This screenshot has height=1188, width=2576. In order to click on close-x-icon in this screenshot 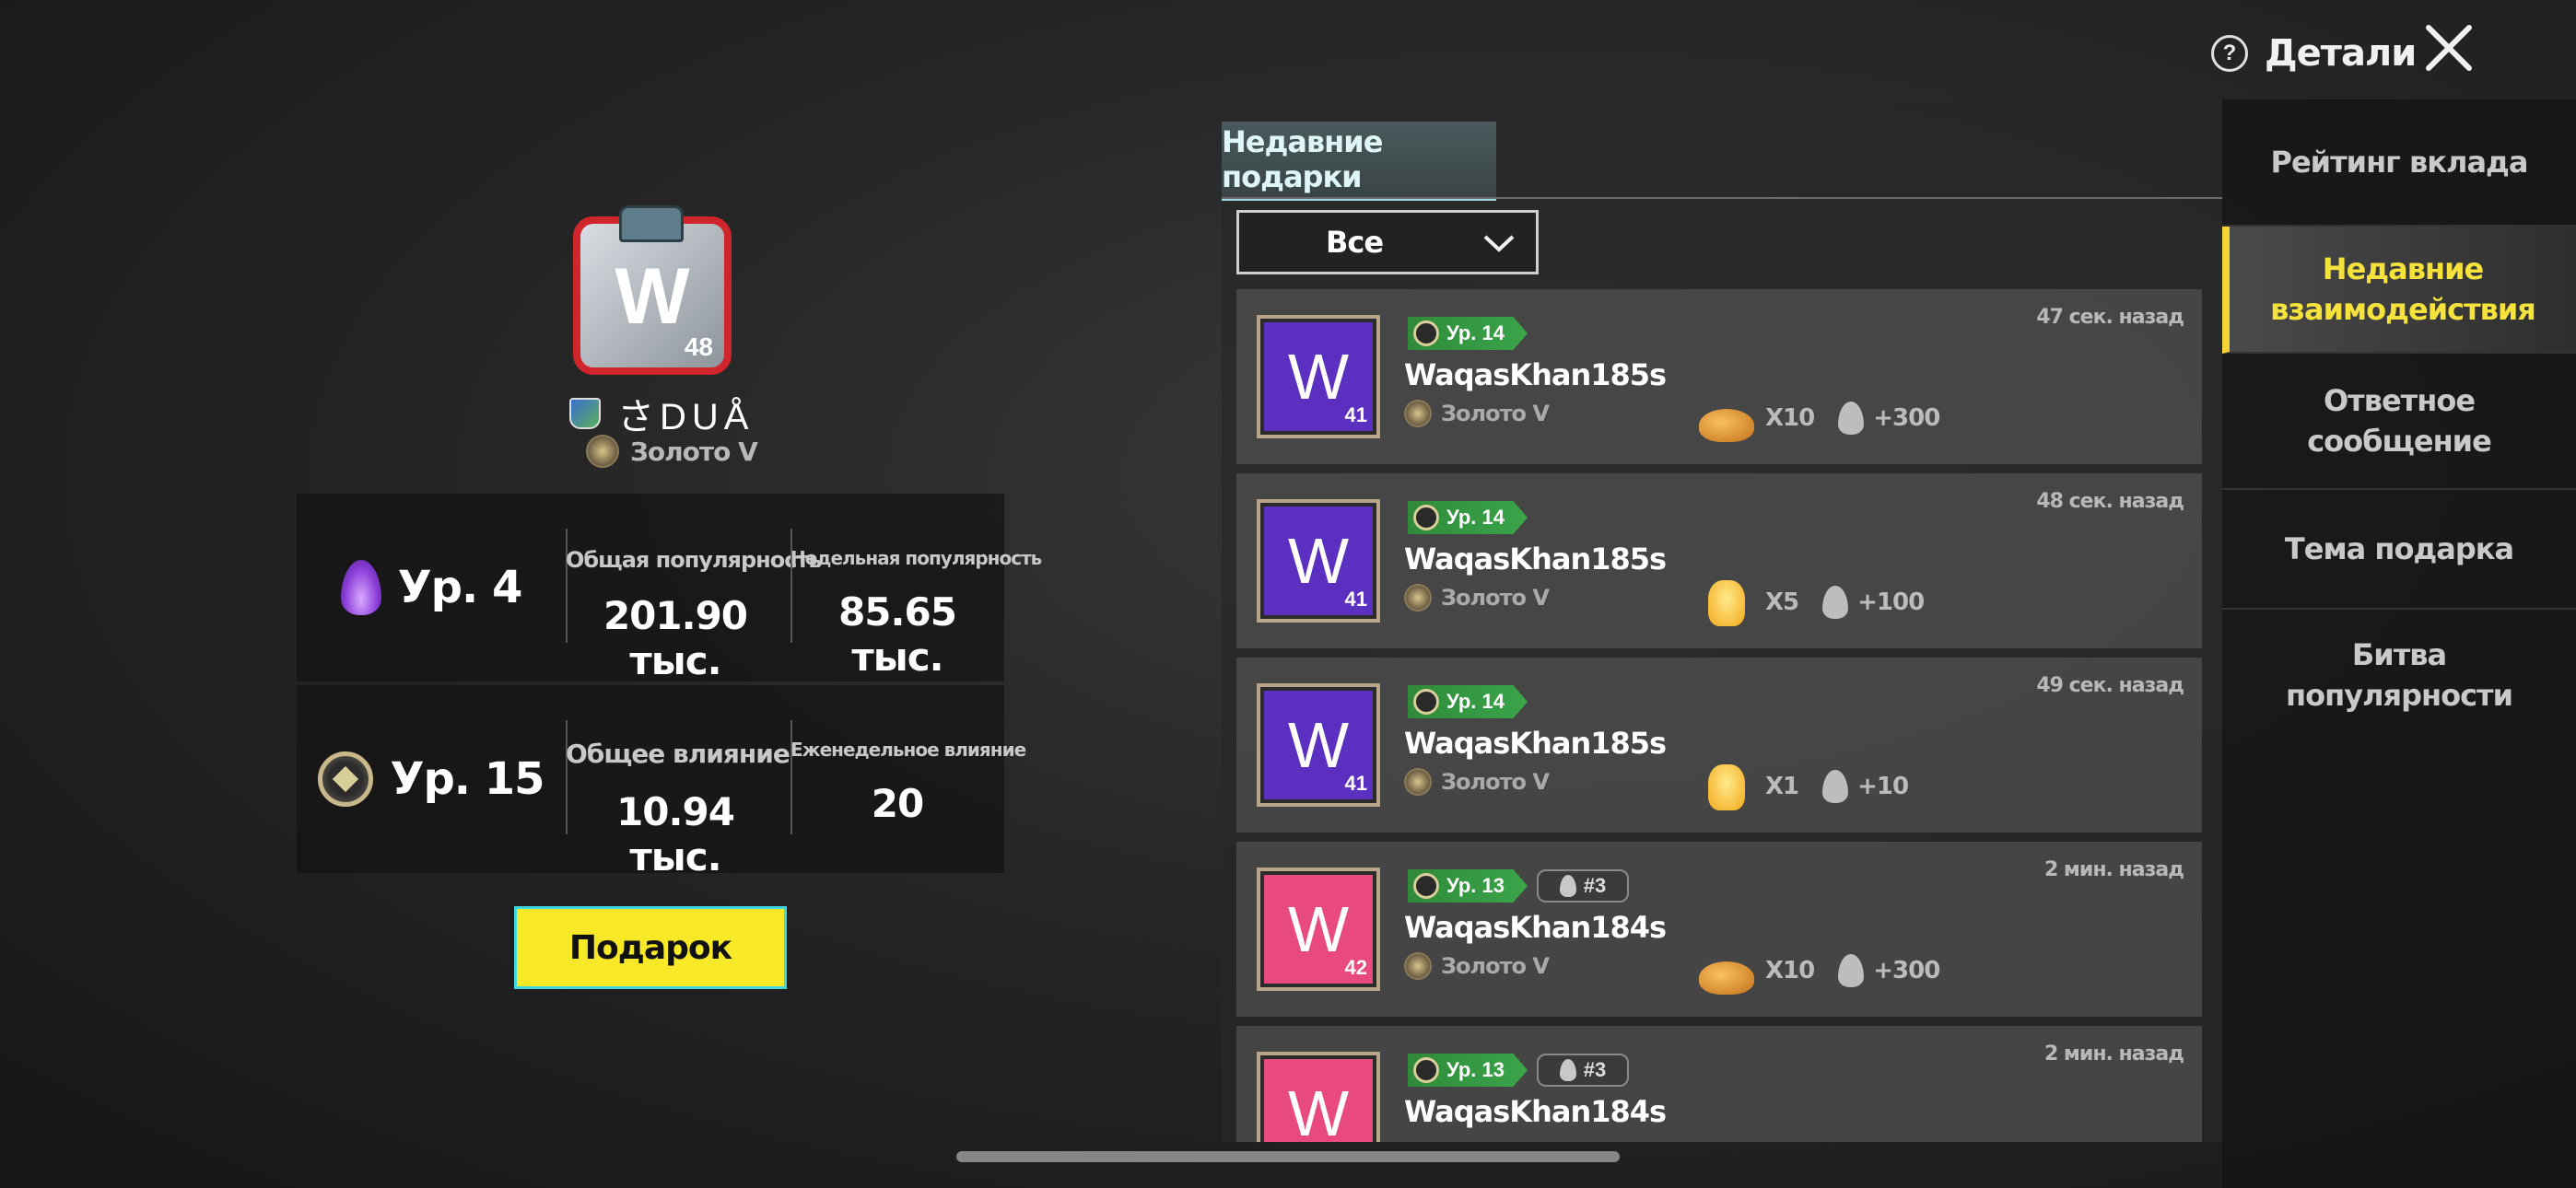, I will do `click(2448, 48)`.